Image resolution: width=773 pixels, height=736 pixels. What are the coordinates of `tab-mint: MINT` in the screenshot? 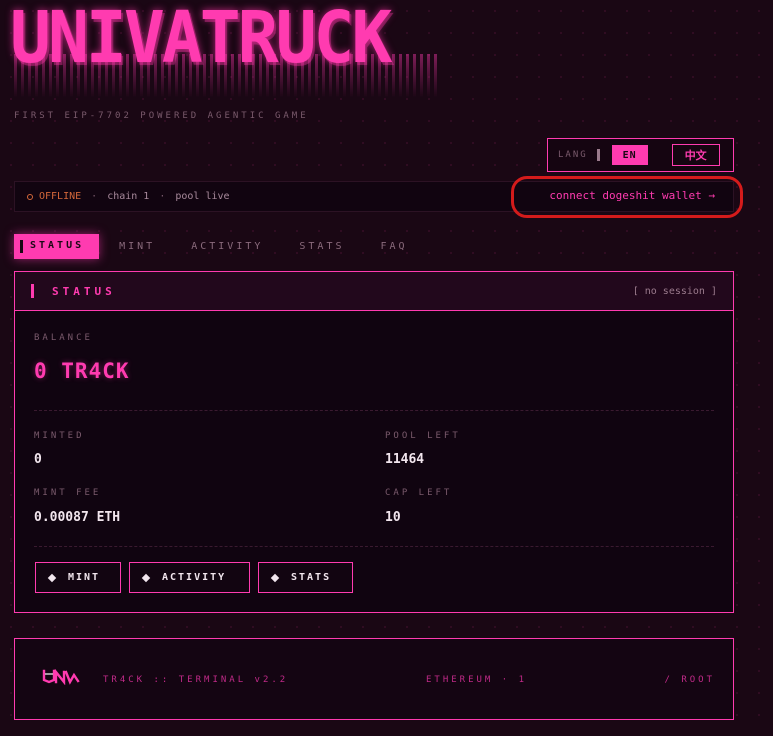 It's located at (137, 246).